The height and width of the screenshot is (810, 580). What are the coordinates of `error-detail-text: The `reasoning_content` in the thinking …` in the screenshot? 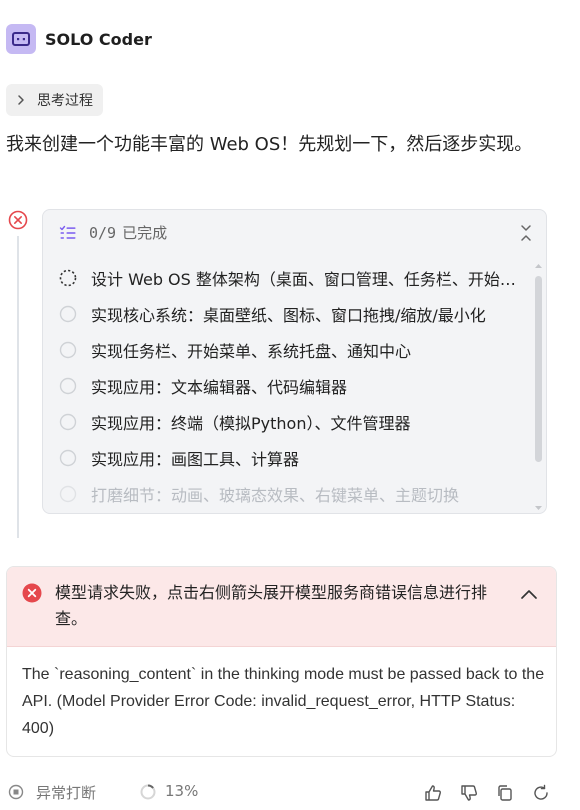 It's located at (283, 701).